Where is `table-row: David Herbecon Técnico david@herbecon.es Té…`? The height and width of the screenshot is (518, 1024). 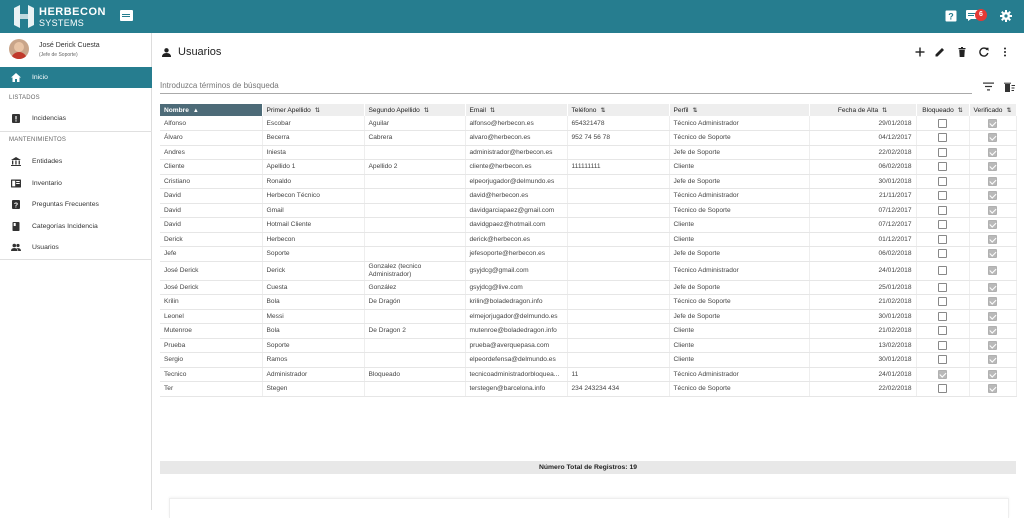
table-row: David Herbecon Técnico david@herbecon.es Té… is located at coordinates (588, 196).